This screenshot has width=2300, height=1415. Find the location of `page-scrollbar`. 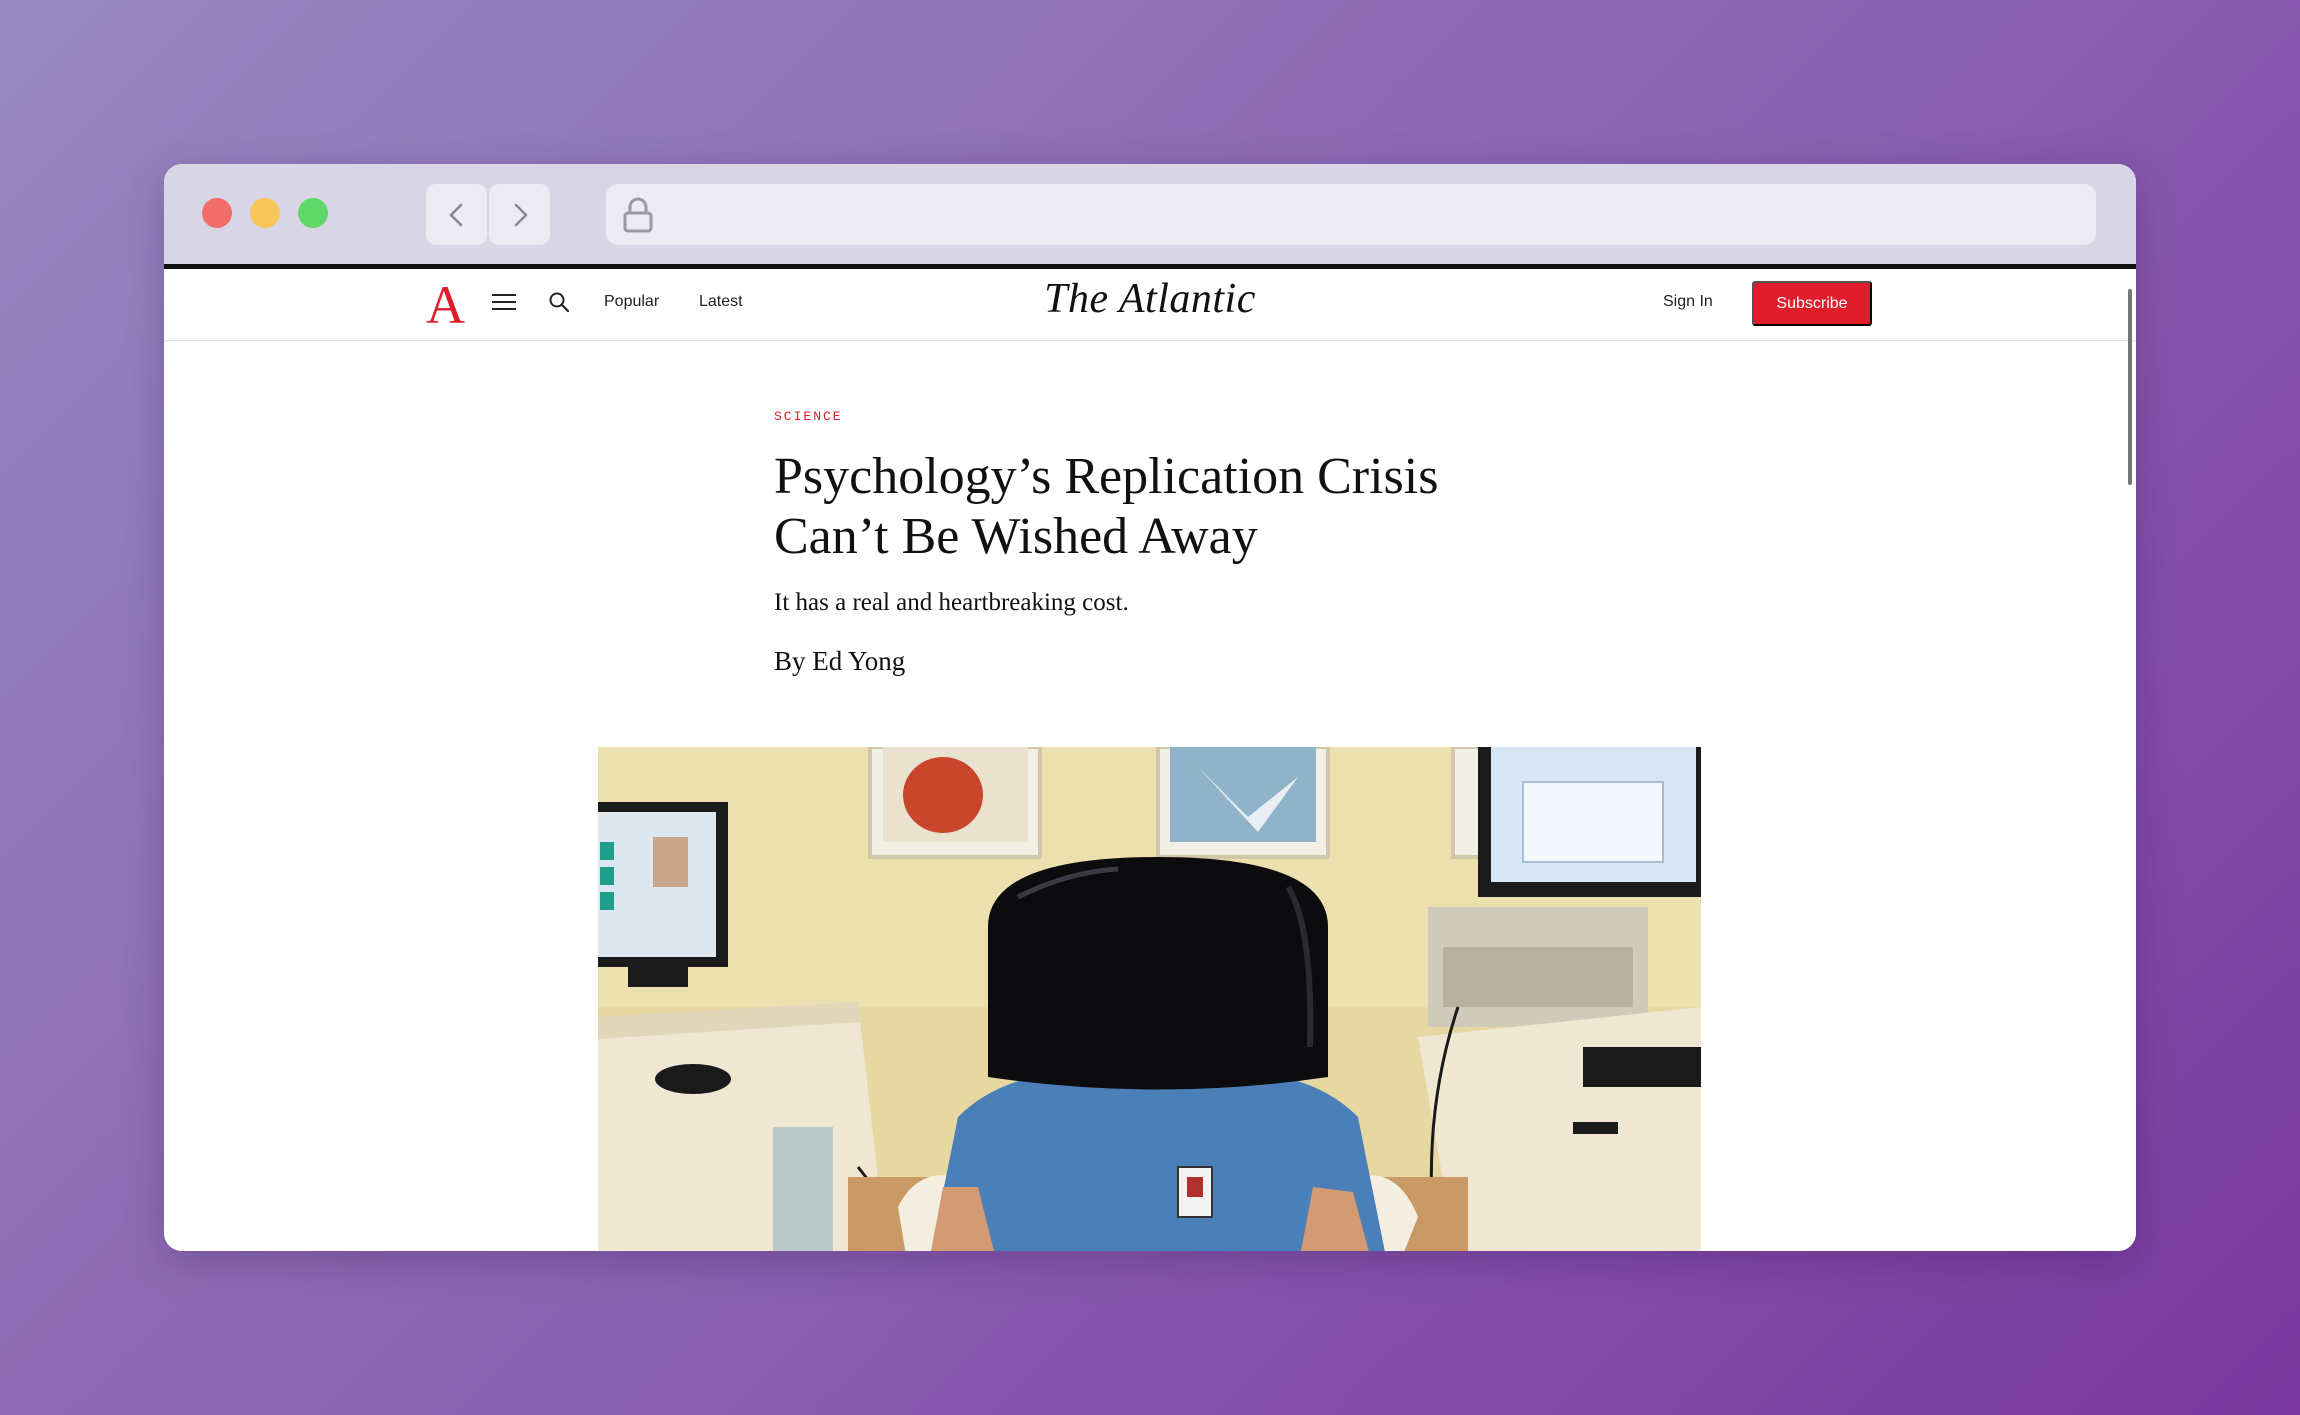

page-scrollbar is located at coordinates (2130, 387).